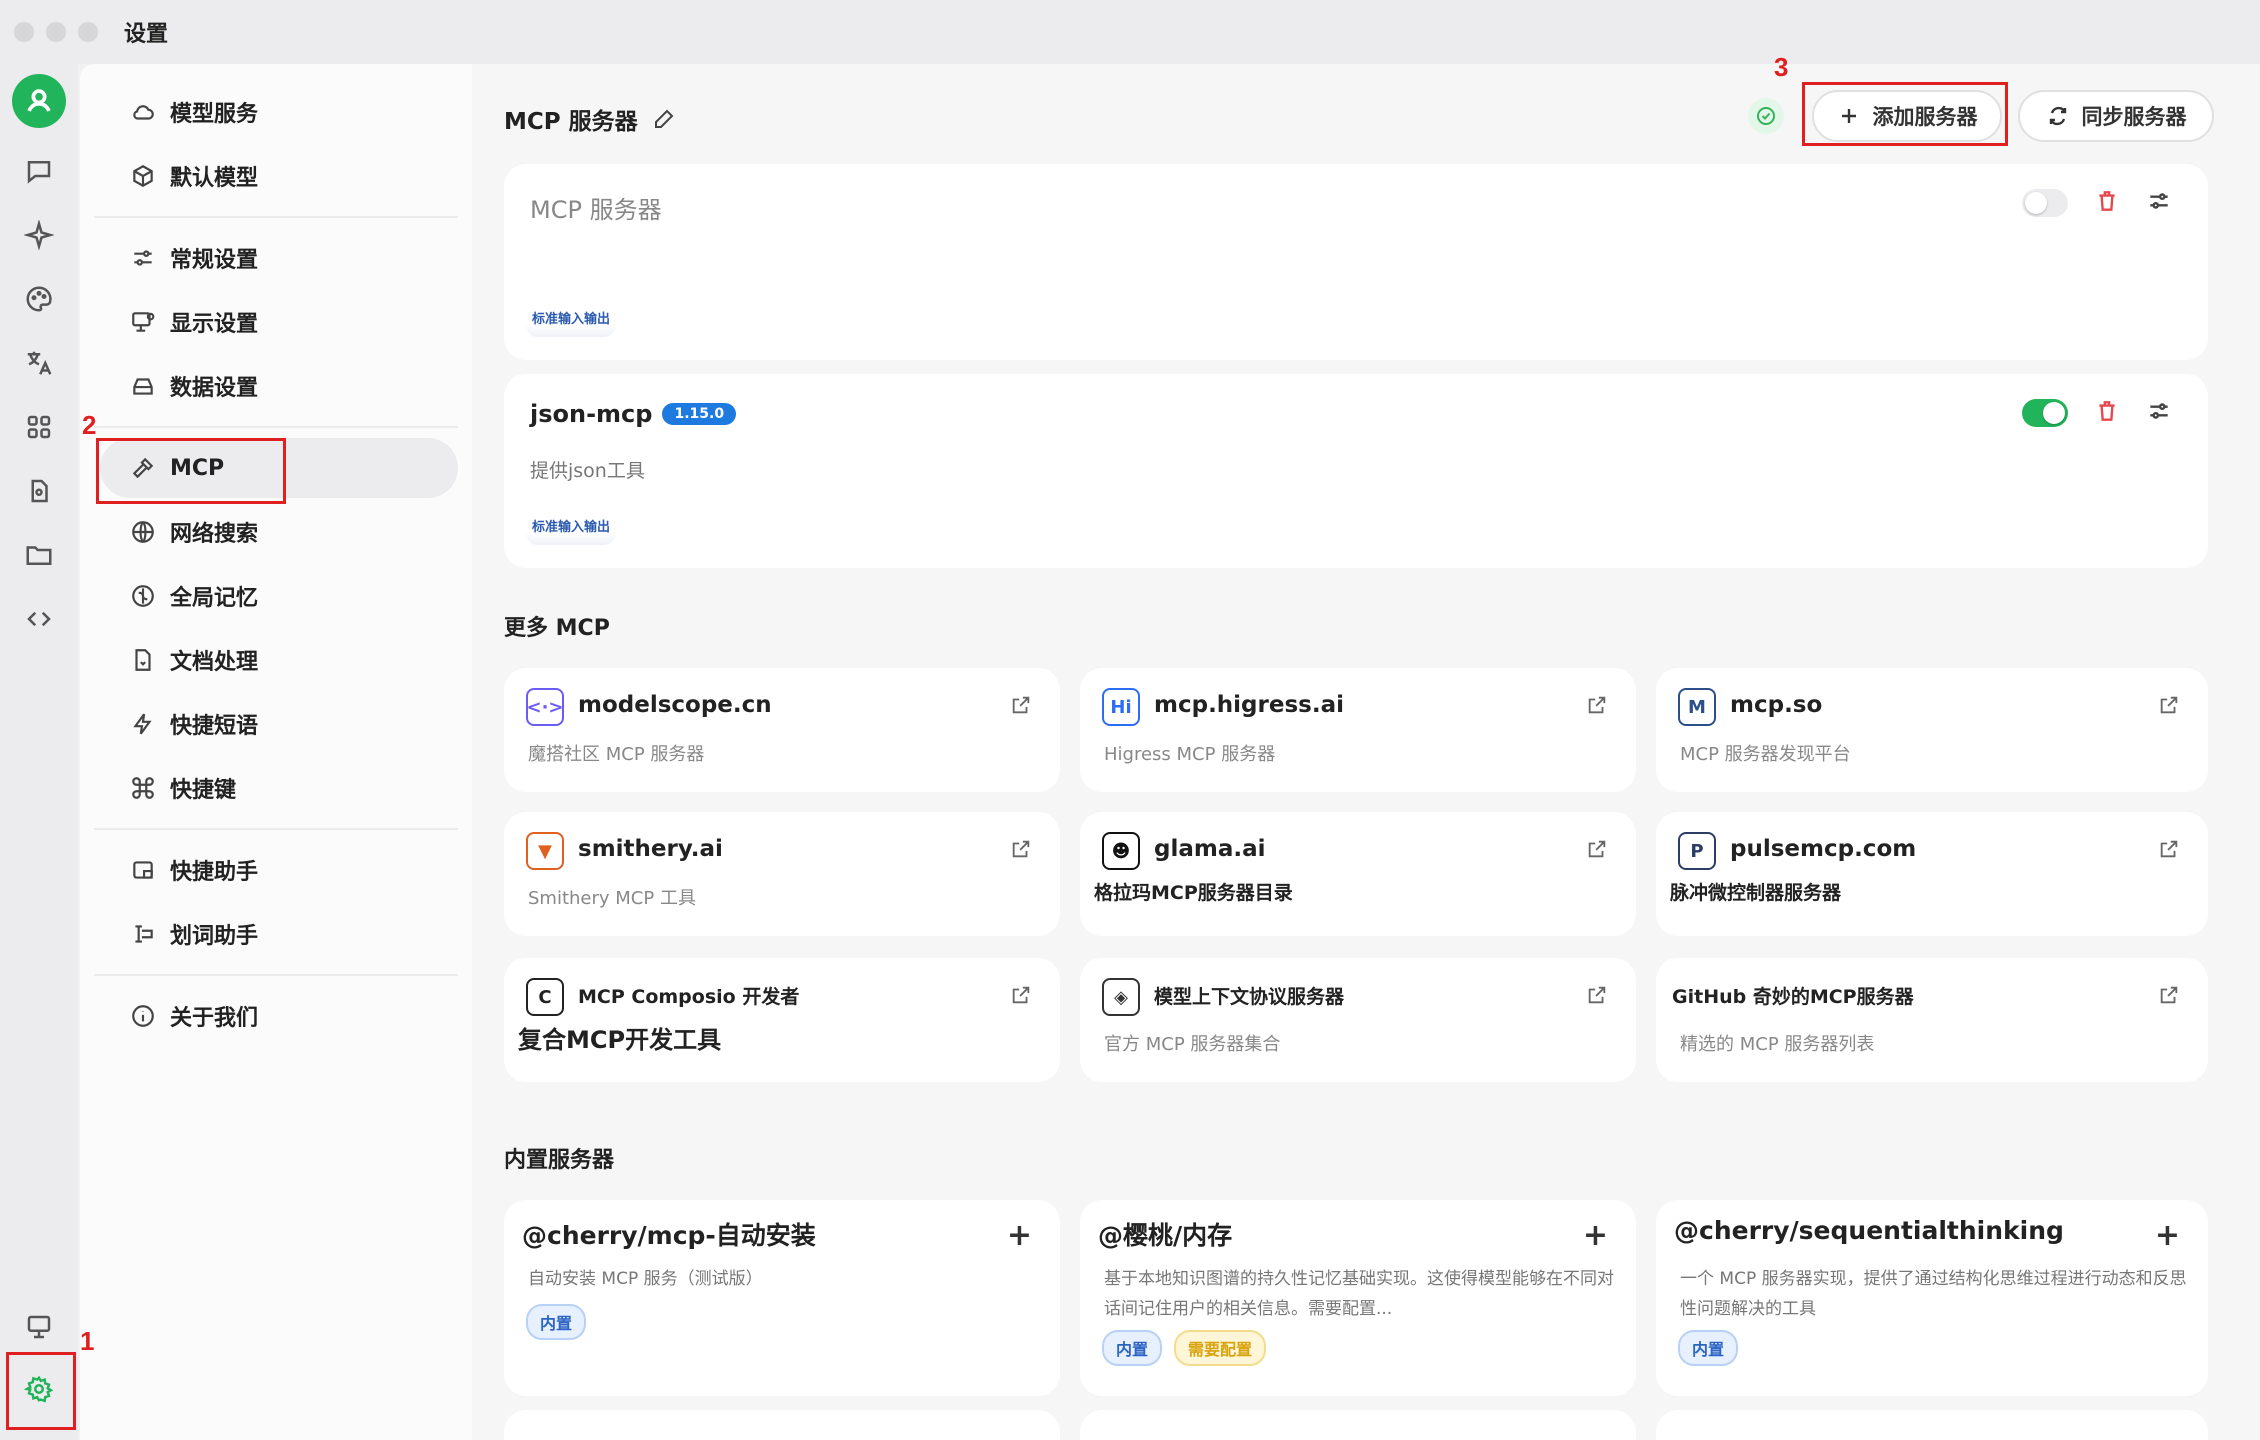 The width and height of the screenshot is (2260, 1440). Describe the element at coordinates (88, 32) in the screenshot. I see `zoom-window-button` at that location.